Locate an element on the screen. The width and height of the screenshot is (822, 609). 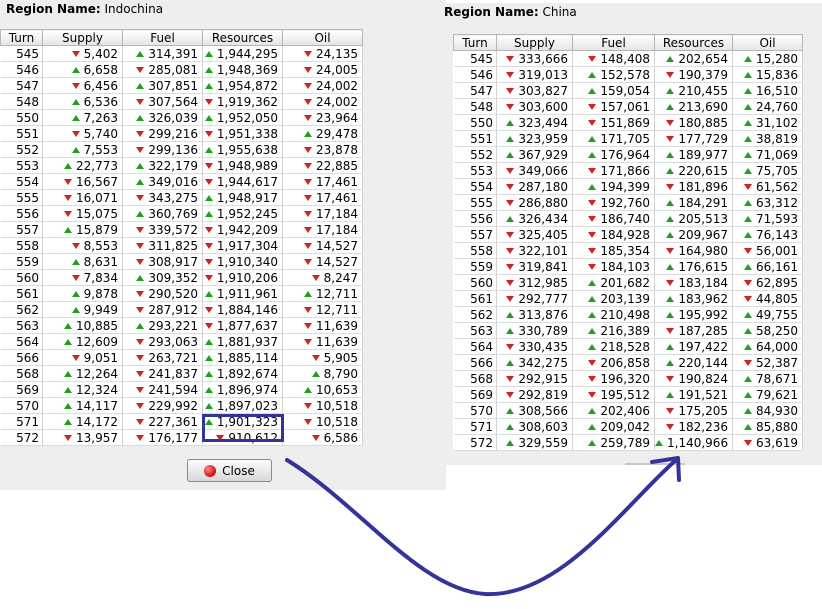
table-row: 562 313,876 210,498 195,992 49,755 is located at coordinates (628, 314).